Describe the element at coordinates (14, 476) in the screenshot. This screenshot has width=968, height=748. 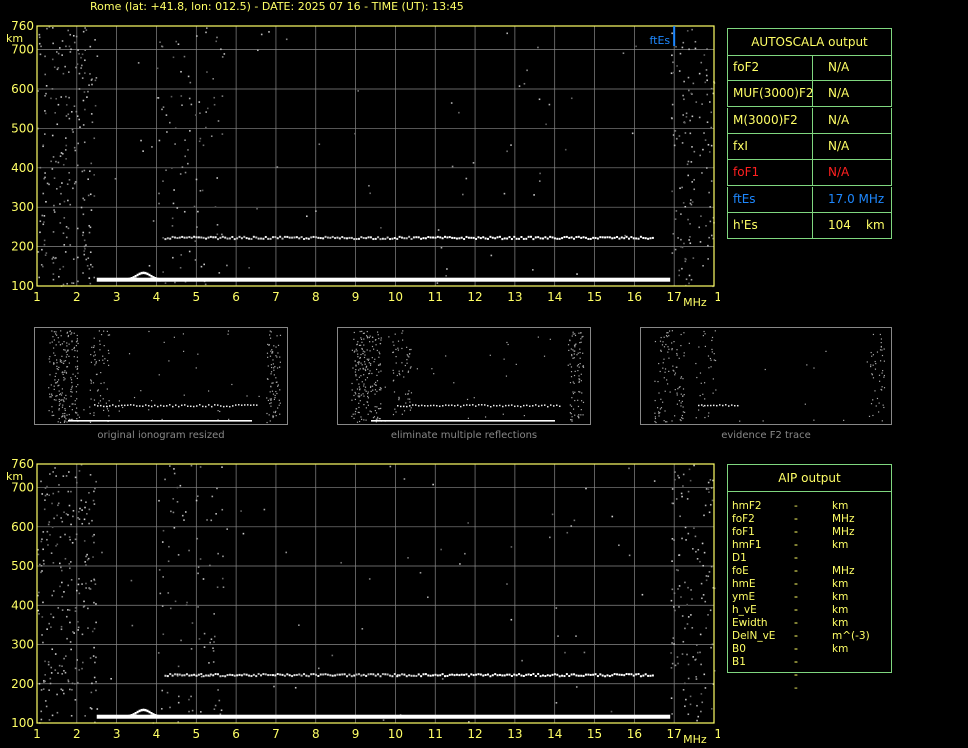
I see `y-axis-label: km` at that location.